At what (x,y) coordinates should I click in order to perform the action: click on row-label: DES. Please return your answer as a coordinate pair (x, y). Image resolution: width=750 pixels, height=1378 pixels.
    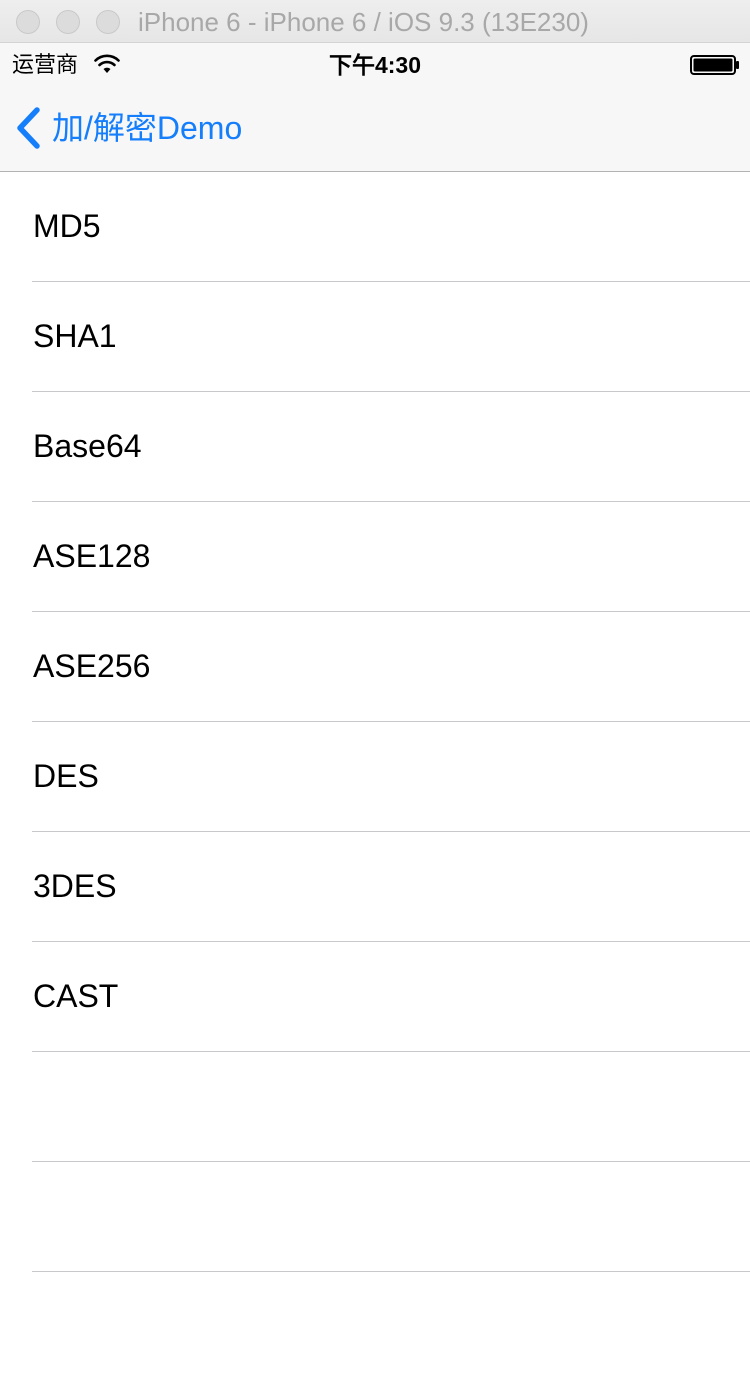
    Looking at the image, I should click on (66, 776).